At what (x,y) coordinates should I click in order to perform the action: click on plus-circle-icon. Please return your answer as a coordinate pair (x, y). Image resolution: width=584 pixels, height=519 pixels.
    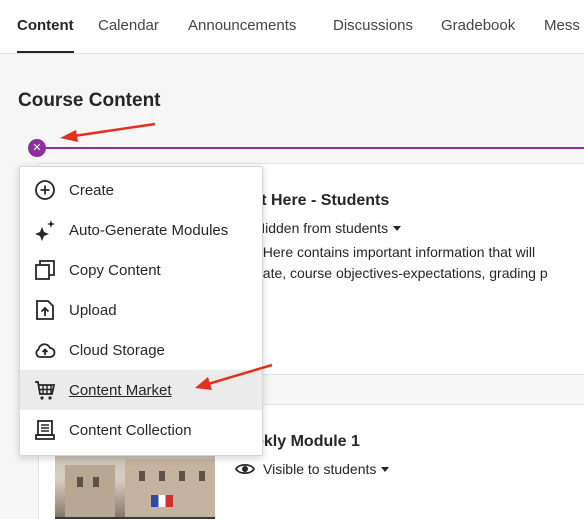
    Looking at the image, I should click on (45, 190).